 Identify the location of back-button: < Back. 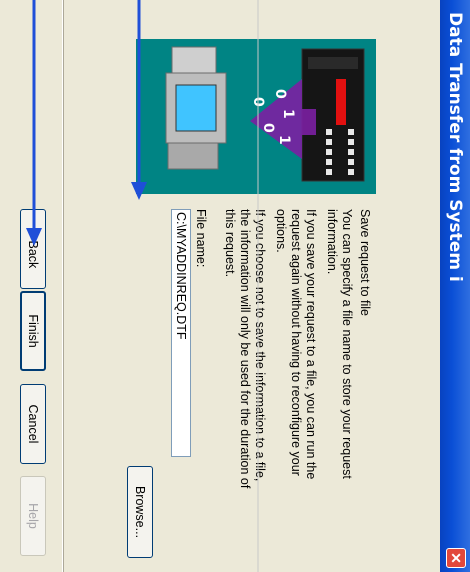
(33, 249).